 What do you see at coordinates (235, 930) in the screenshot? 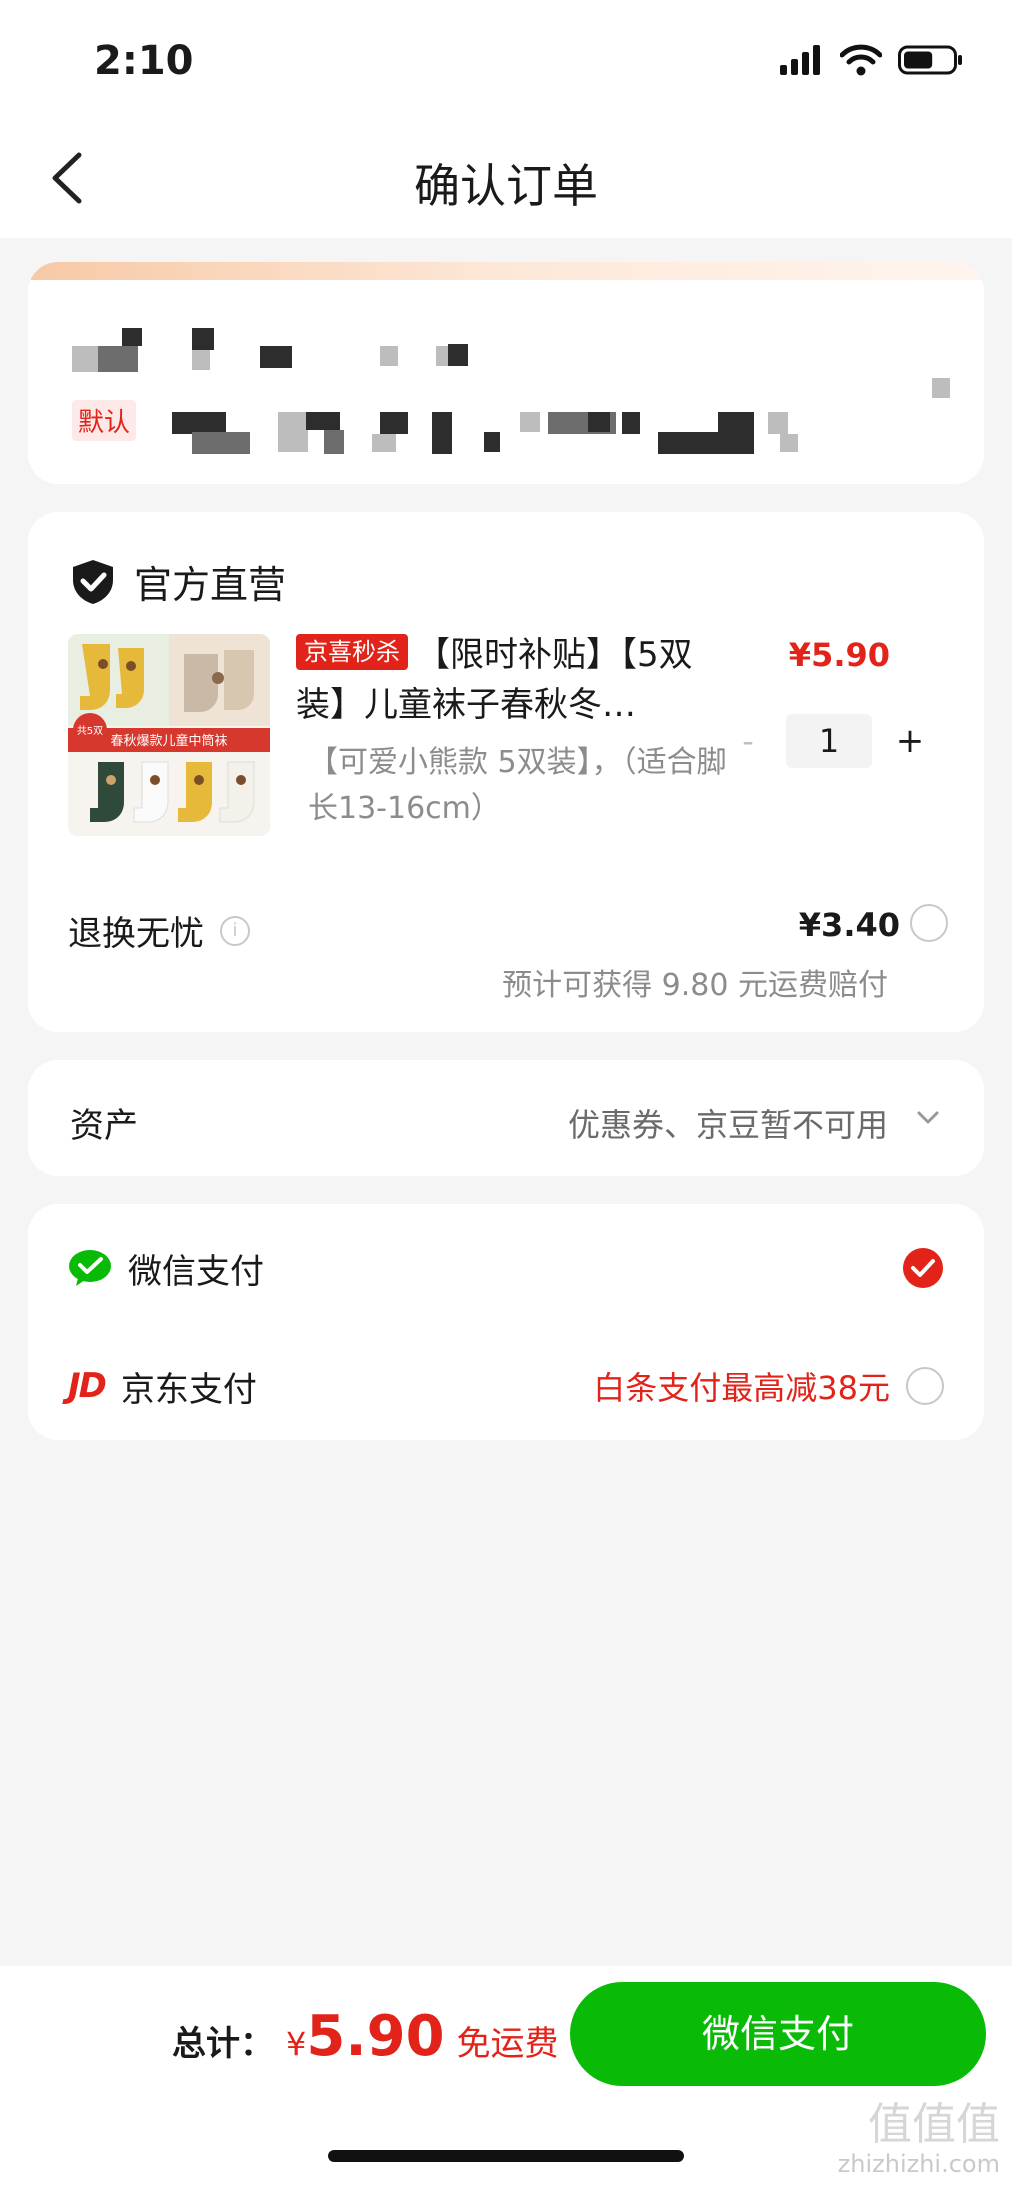
I see `info-icon: i` at bounding box center [235, 930].